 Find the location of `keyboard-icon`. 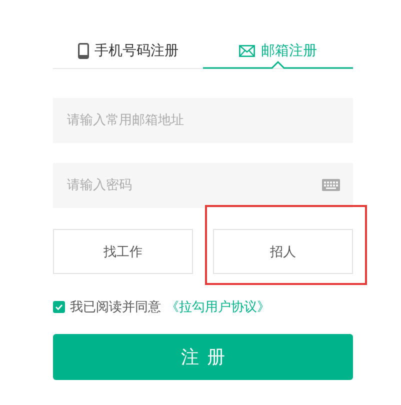

keyboard-icon is located at coordinates (331, 185).